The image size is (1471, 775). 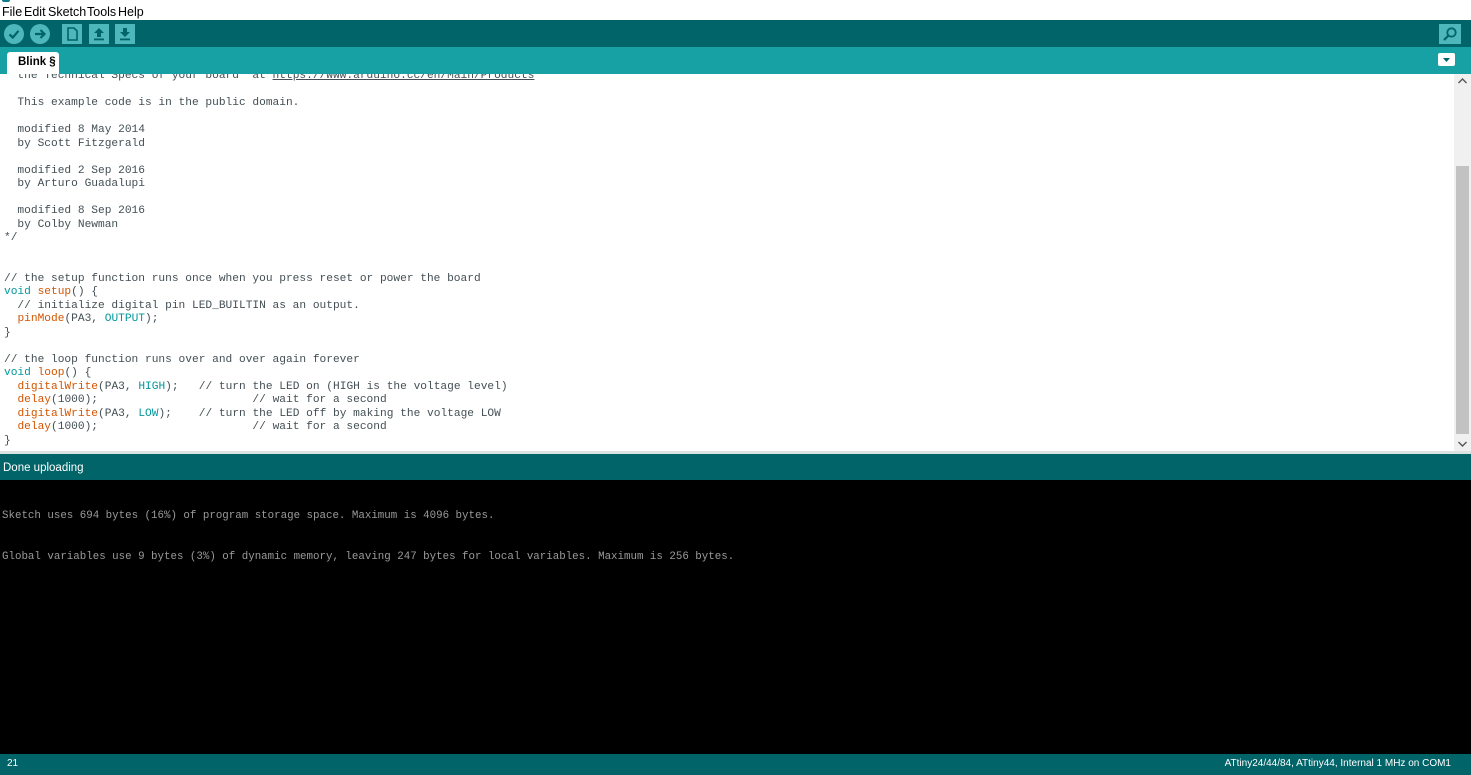 I want to click on tab-label: Blink §, so click(x=37, y=62).